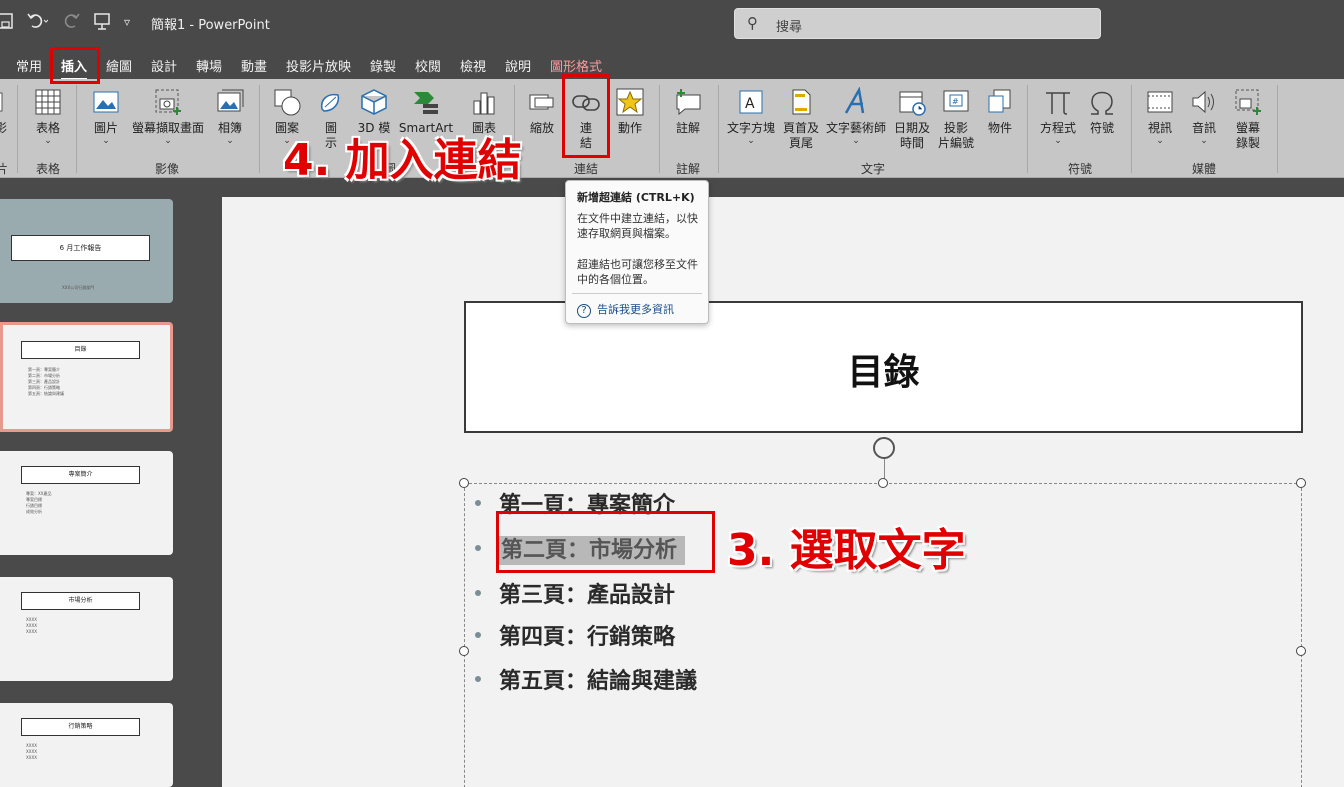 This screenshot has height=787, width=1344. I want to click on window-title: 簡報1 - PowerPoint, so click(210, 25).